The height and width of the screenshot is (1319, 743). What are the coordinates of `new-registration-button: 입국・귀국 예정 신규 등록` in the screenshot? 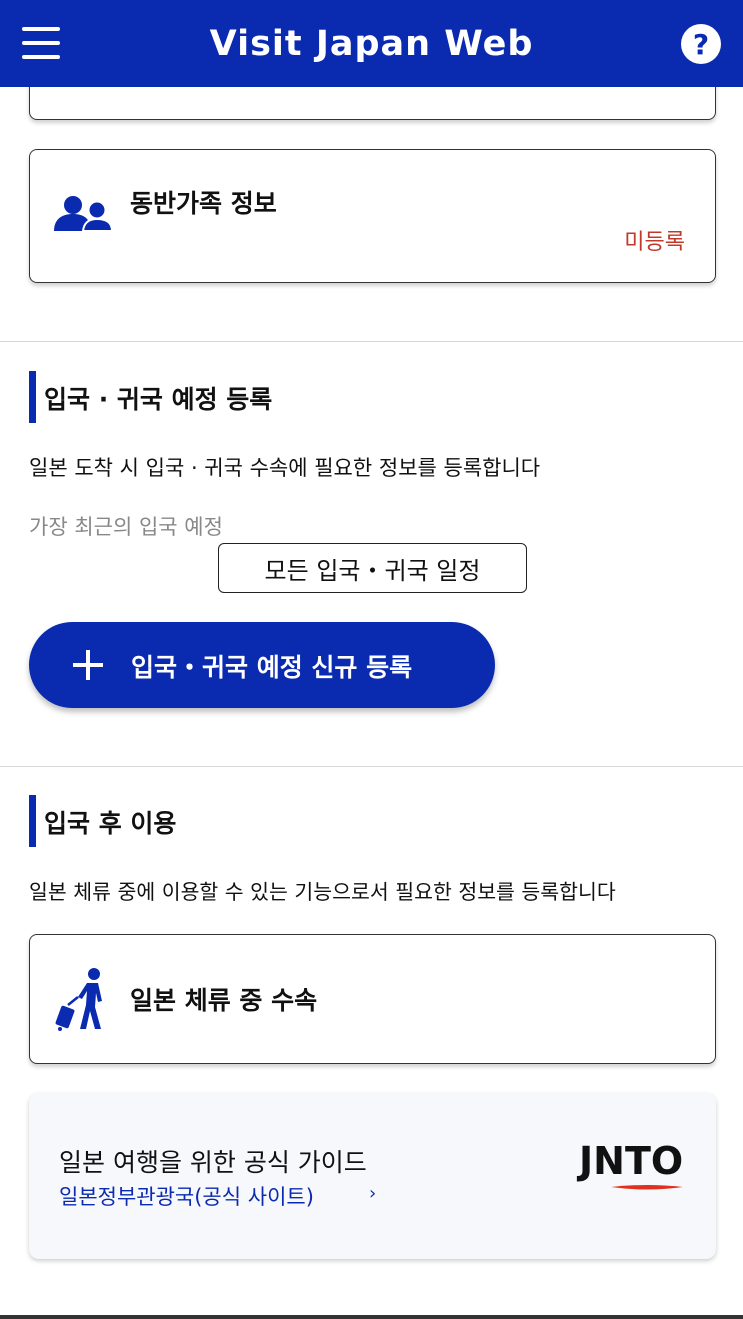 It's located at (262, 665).